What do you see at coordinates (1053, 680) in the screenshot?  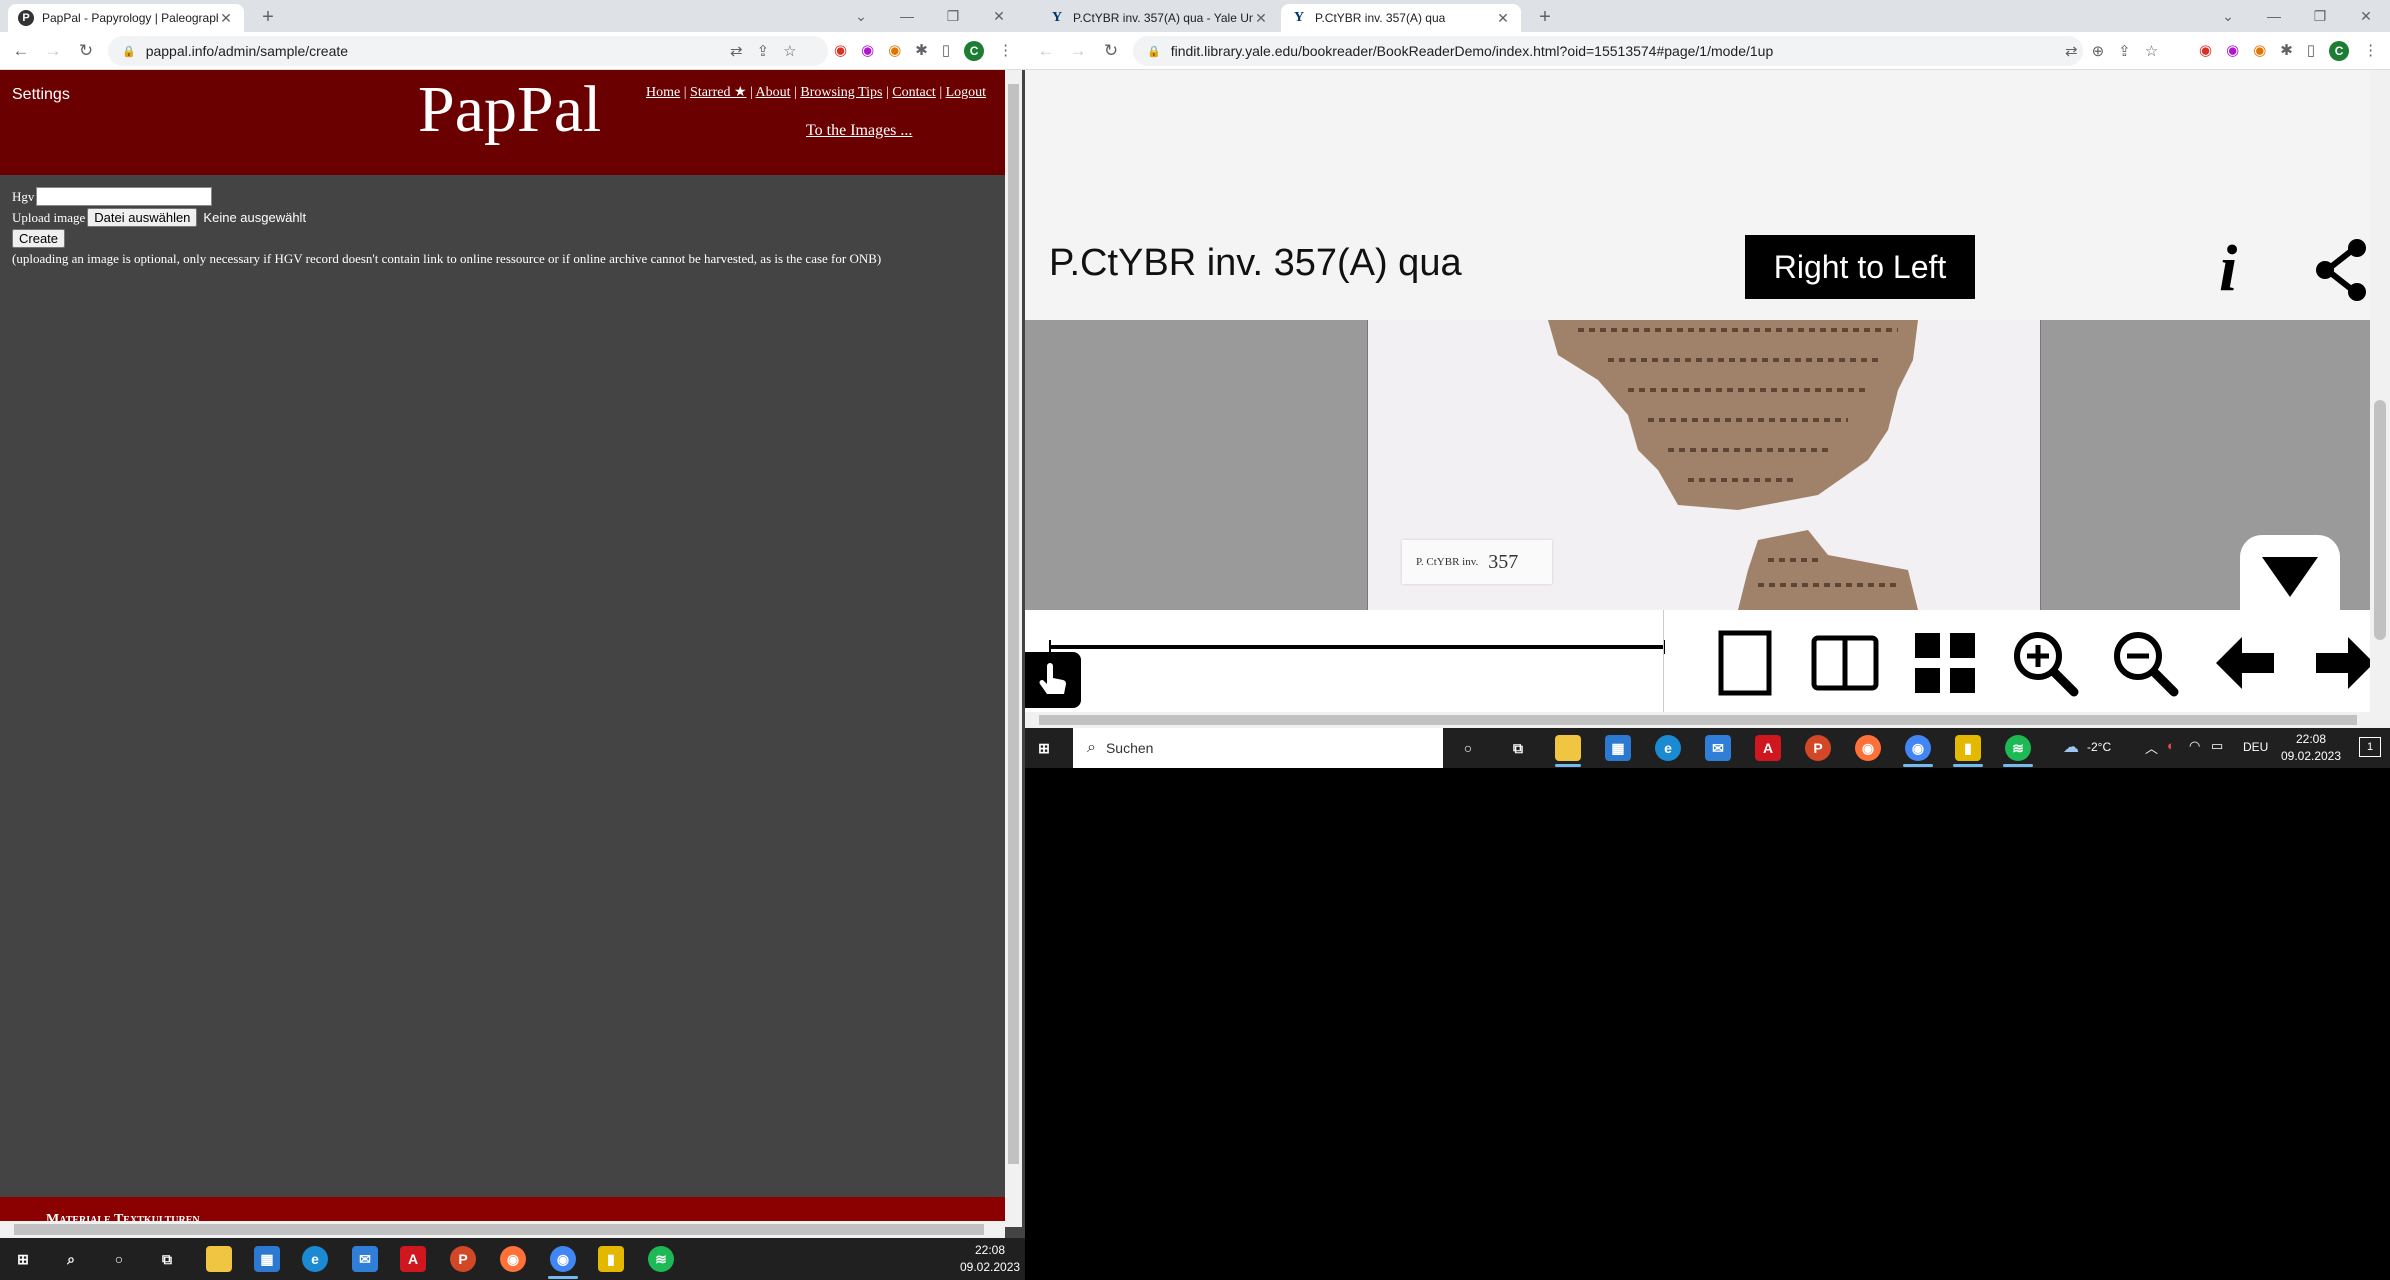 I see `slider-handle` at bounding box center [1053, 680].